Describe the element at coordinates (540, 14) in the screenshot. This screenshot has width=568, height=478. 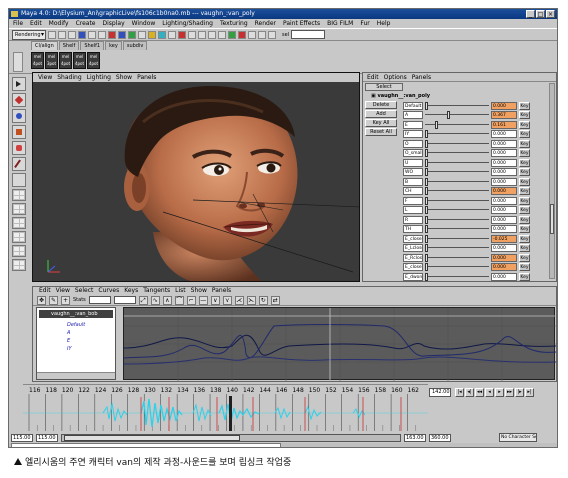
I see `maximize-icon: □` at that location.